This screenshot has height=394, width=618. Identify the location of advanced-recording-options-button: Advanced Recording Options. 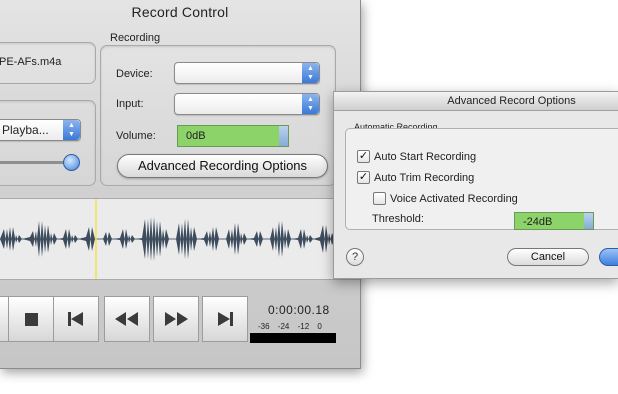
(222, 166).